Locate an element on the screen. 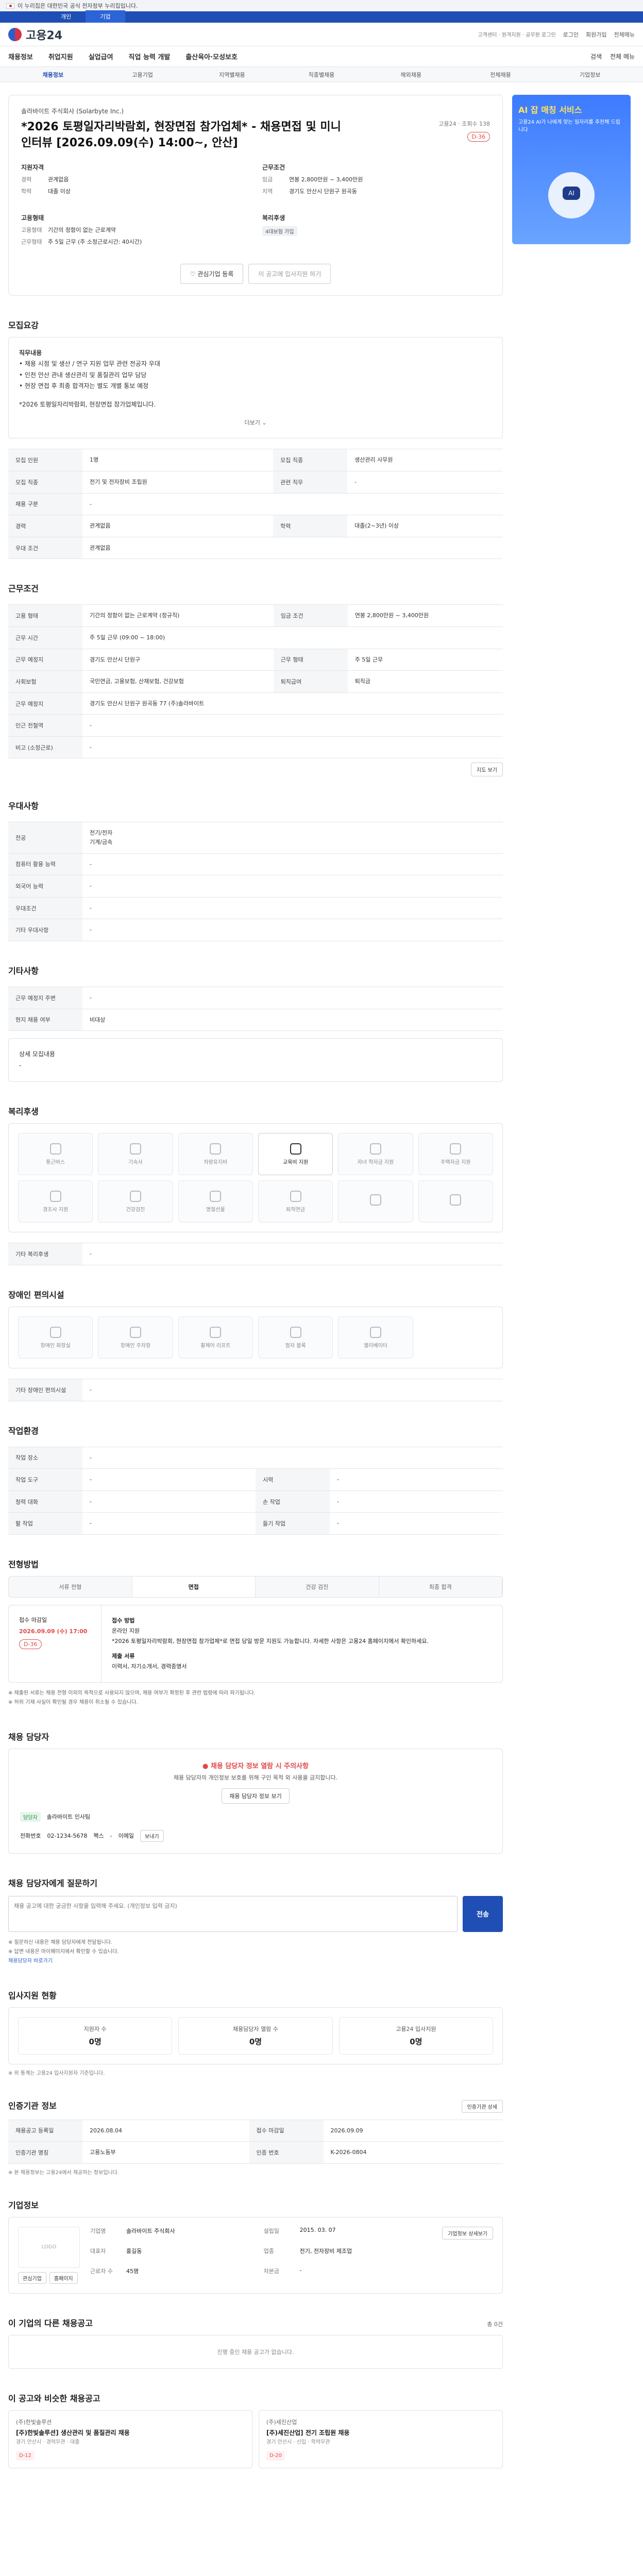  table-value: 관계없음 is located at coordinates (178, 526).